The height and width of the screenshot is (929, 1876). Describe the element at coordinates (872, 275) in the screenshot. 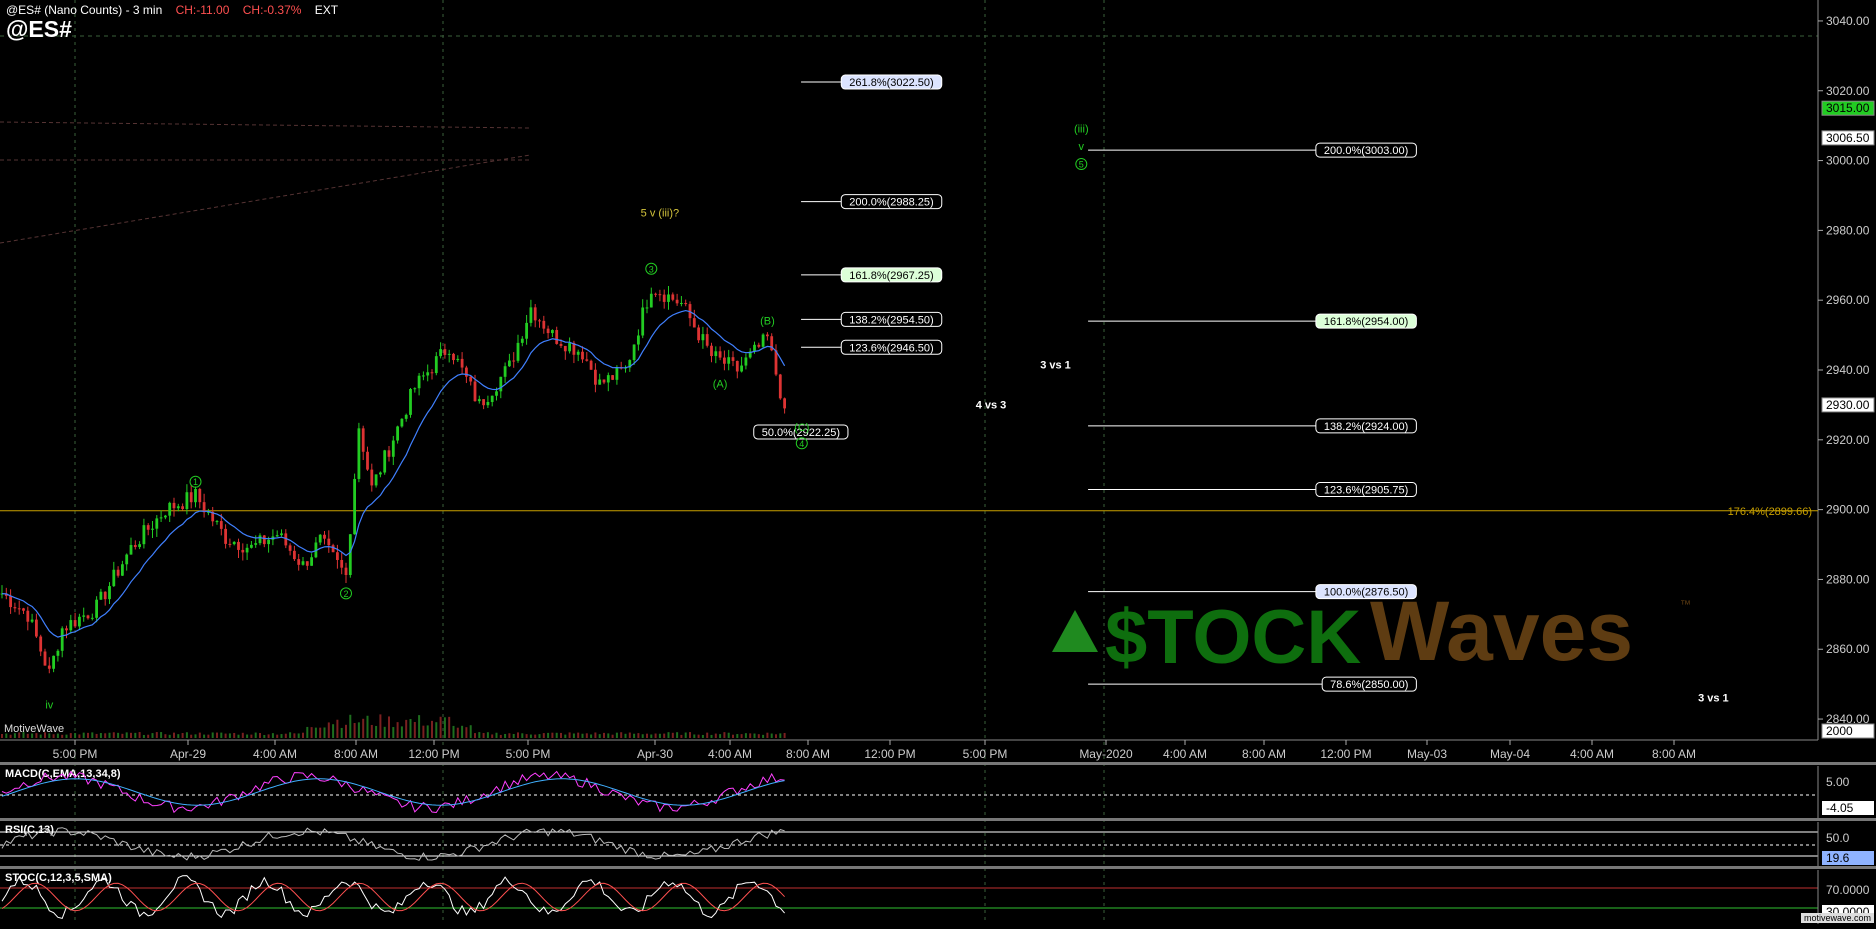

I see `fib-level: 161.8%(2967.25)` at that location.